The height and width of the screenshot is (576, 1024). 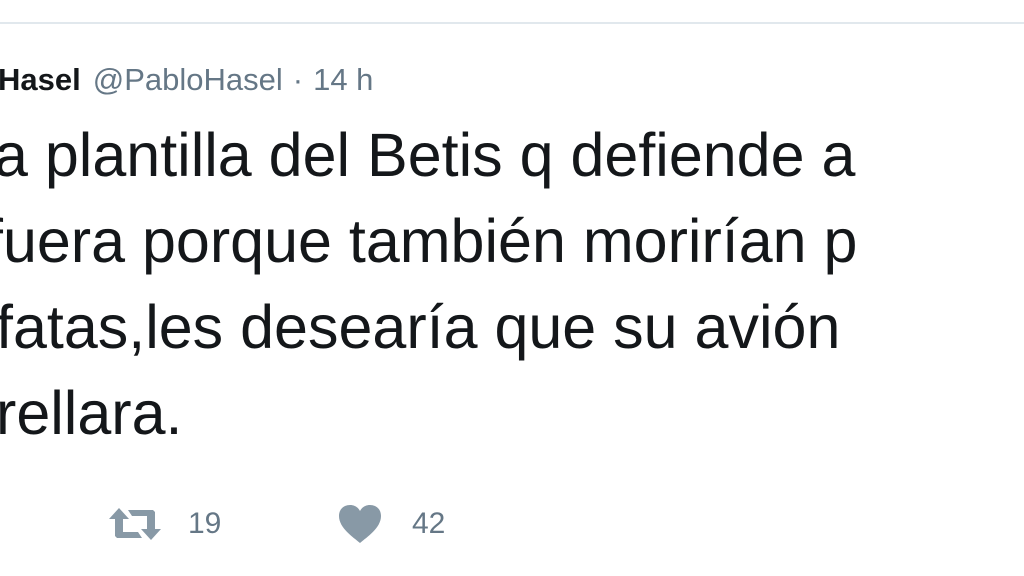 I want to click on tweet-text-line: fuera porque también morirían p, so click(x=429, y=241).